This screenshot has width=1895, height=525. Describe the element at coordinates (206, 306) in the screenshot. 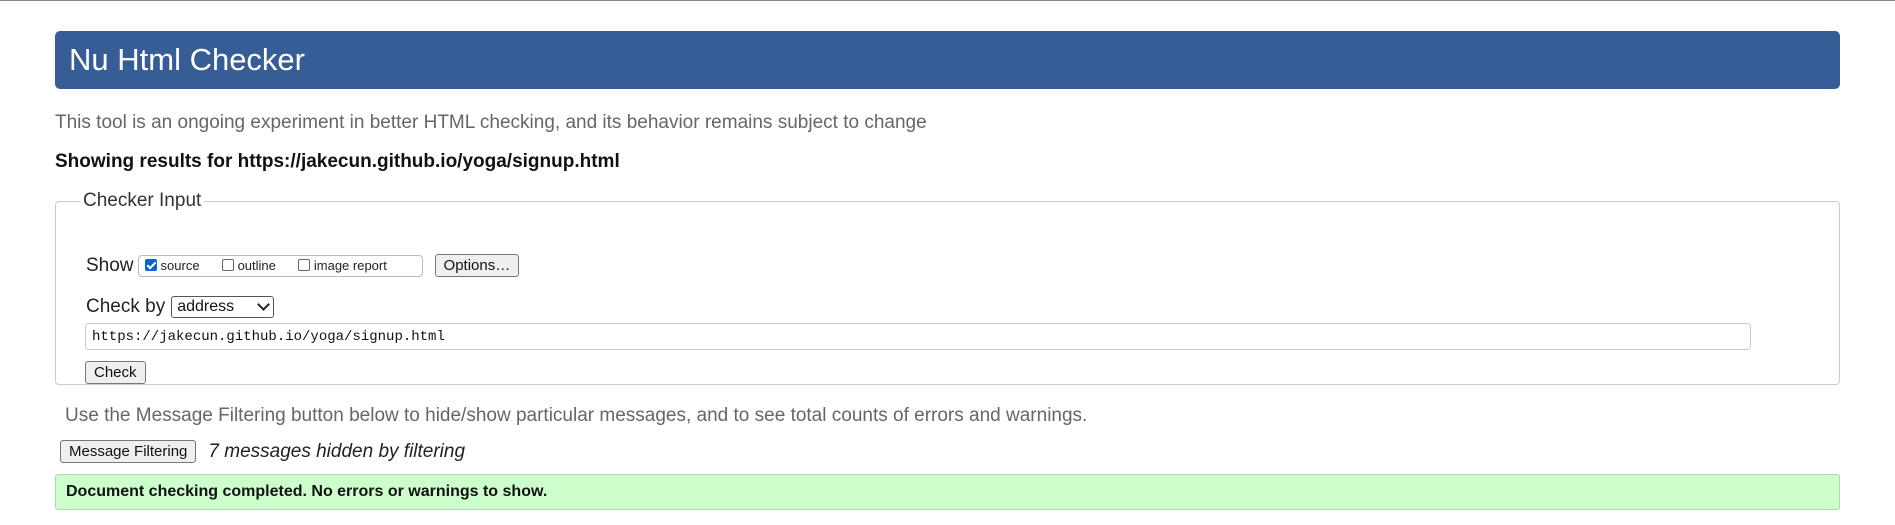

I see `check-by-selected-value: address` at that location.